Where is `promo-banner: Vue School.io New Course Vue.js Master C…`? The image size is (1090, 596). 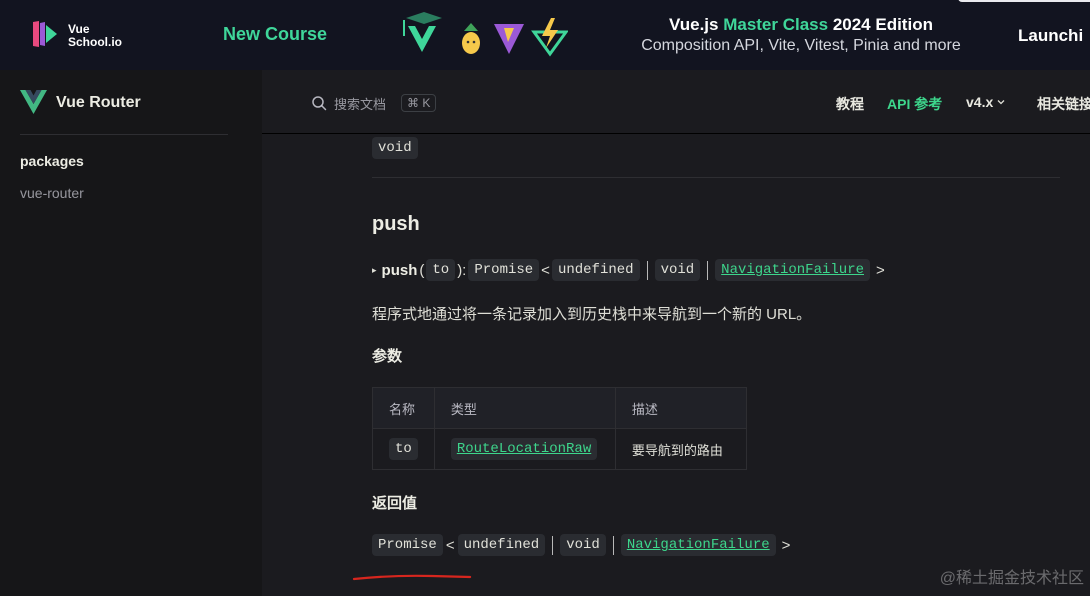
promo-banner: Vue School.io New Course Vue.js Master C… is located at coordinates (545, 35).